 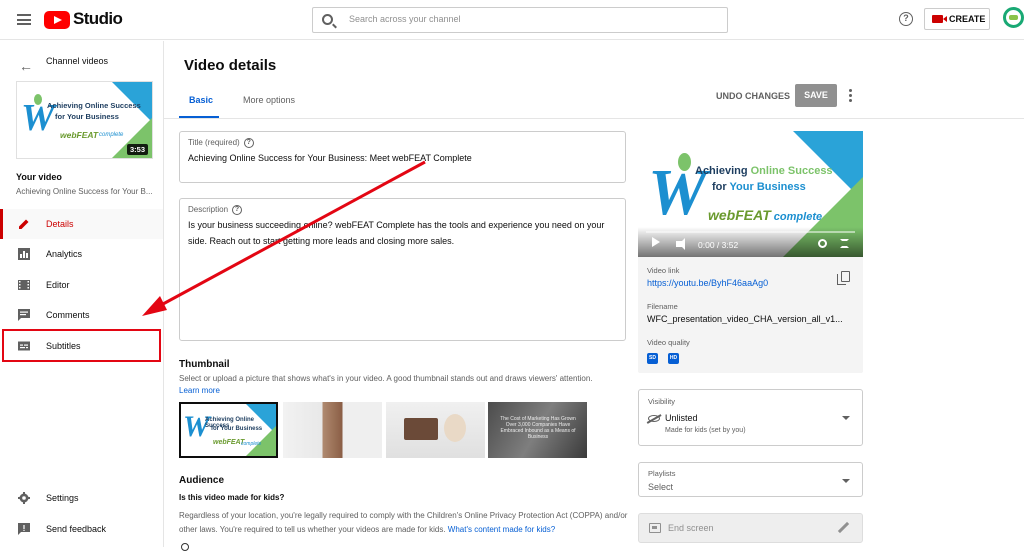 What do you see at coordinates (24, 285) in the screenshot?
I see `film-icon` at bounding box center [24, 285].